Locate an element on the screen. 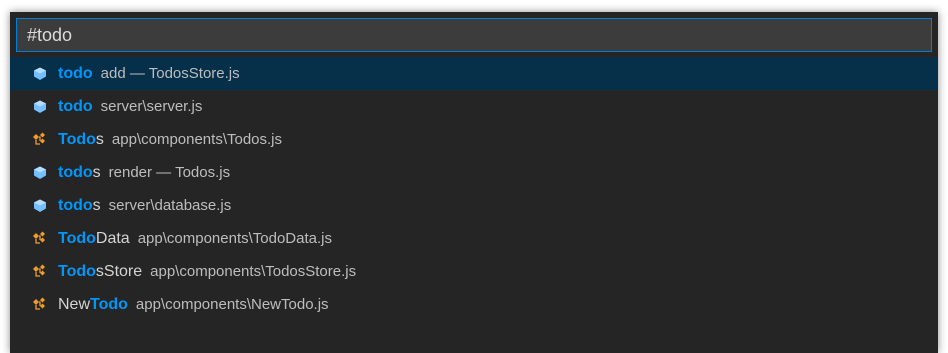  result-description: add — TodosStore.js is located at coordinates (170, 73).